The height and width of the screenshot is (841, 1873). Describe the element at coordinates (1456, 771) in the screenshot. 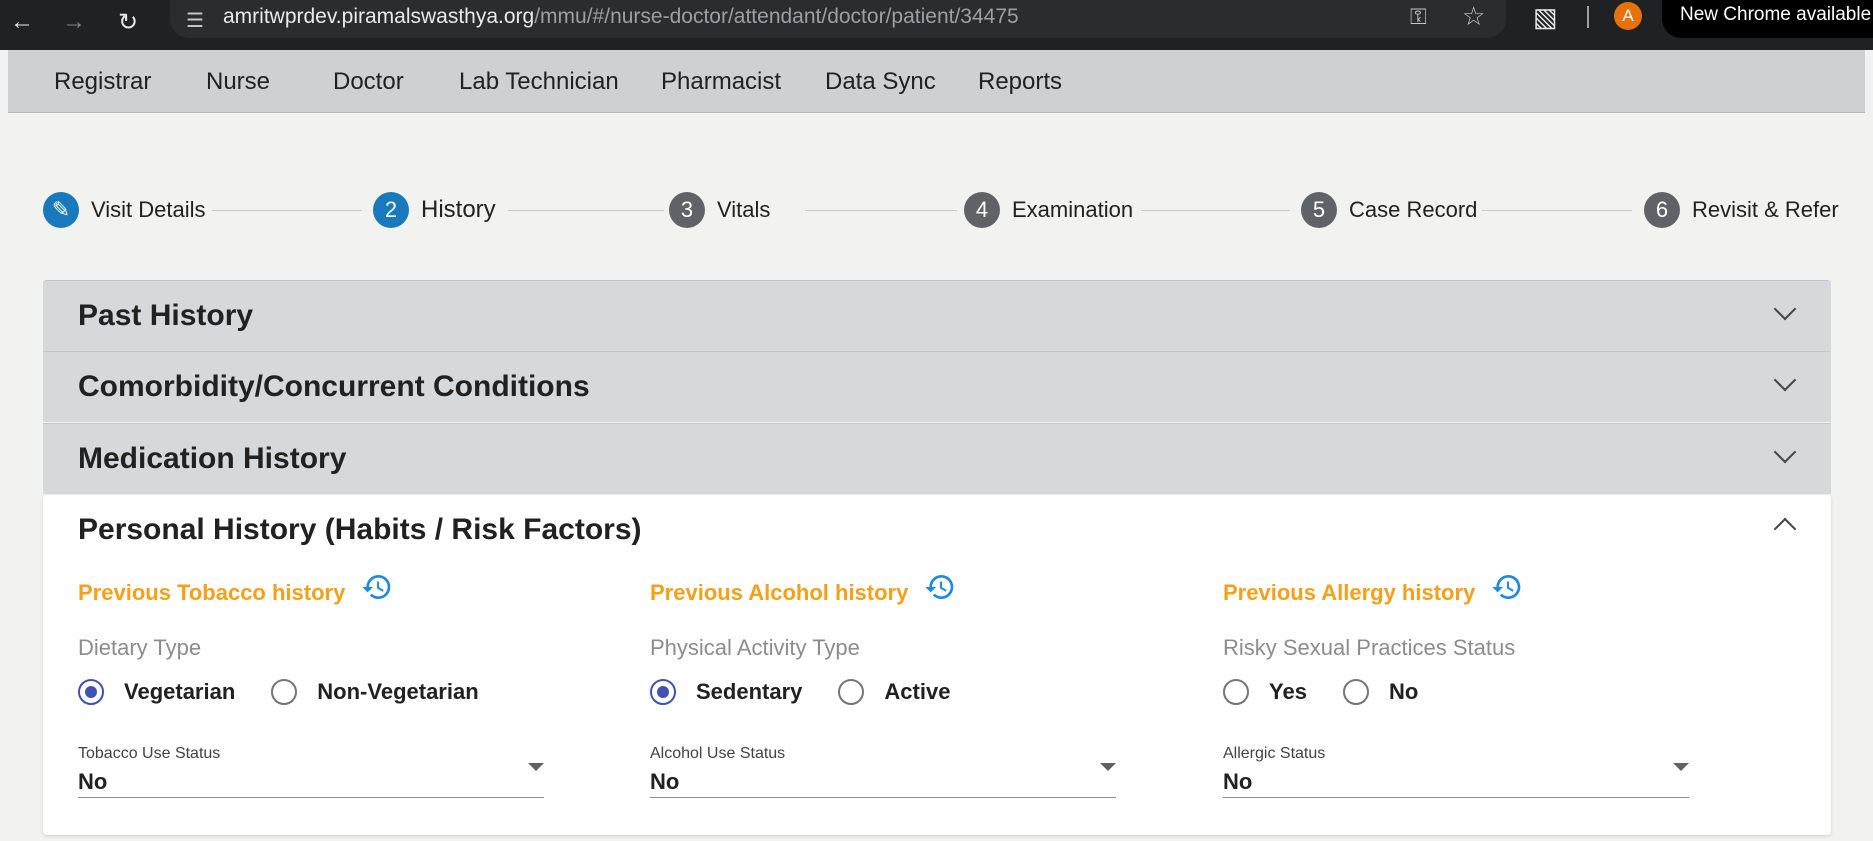

I see `allergic-status-select: Allergic Status No` at that location.